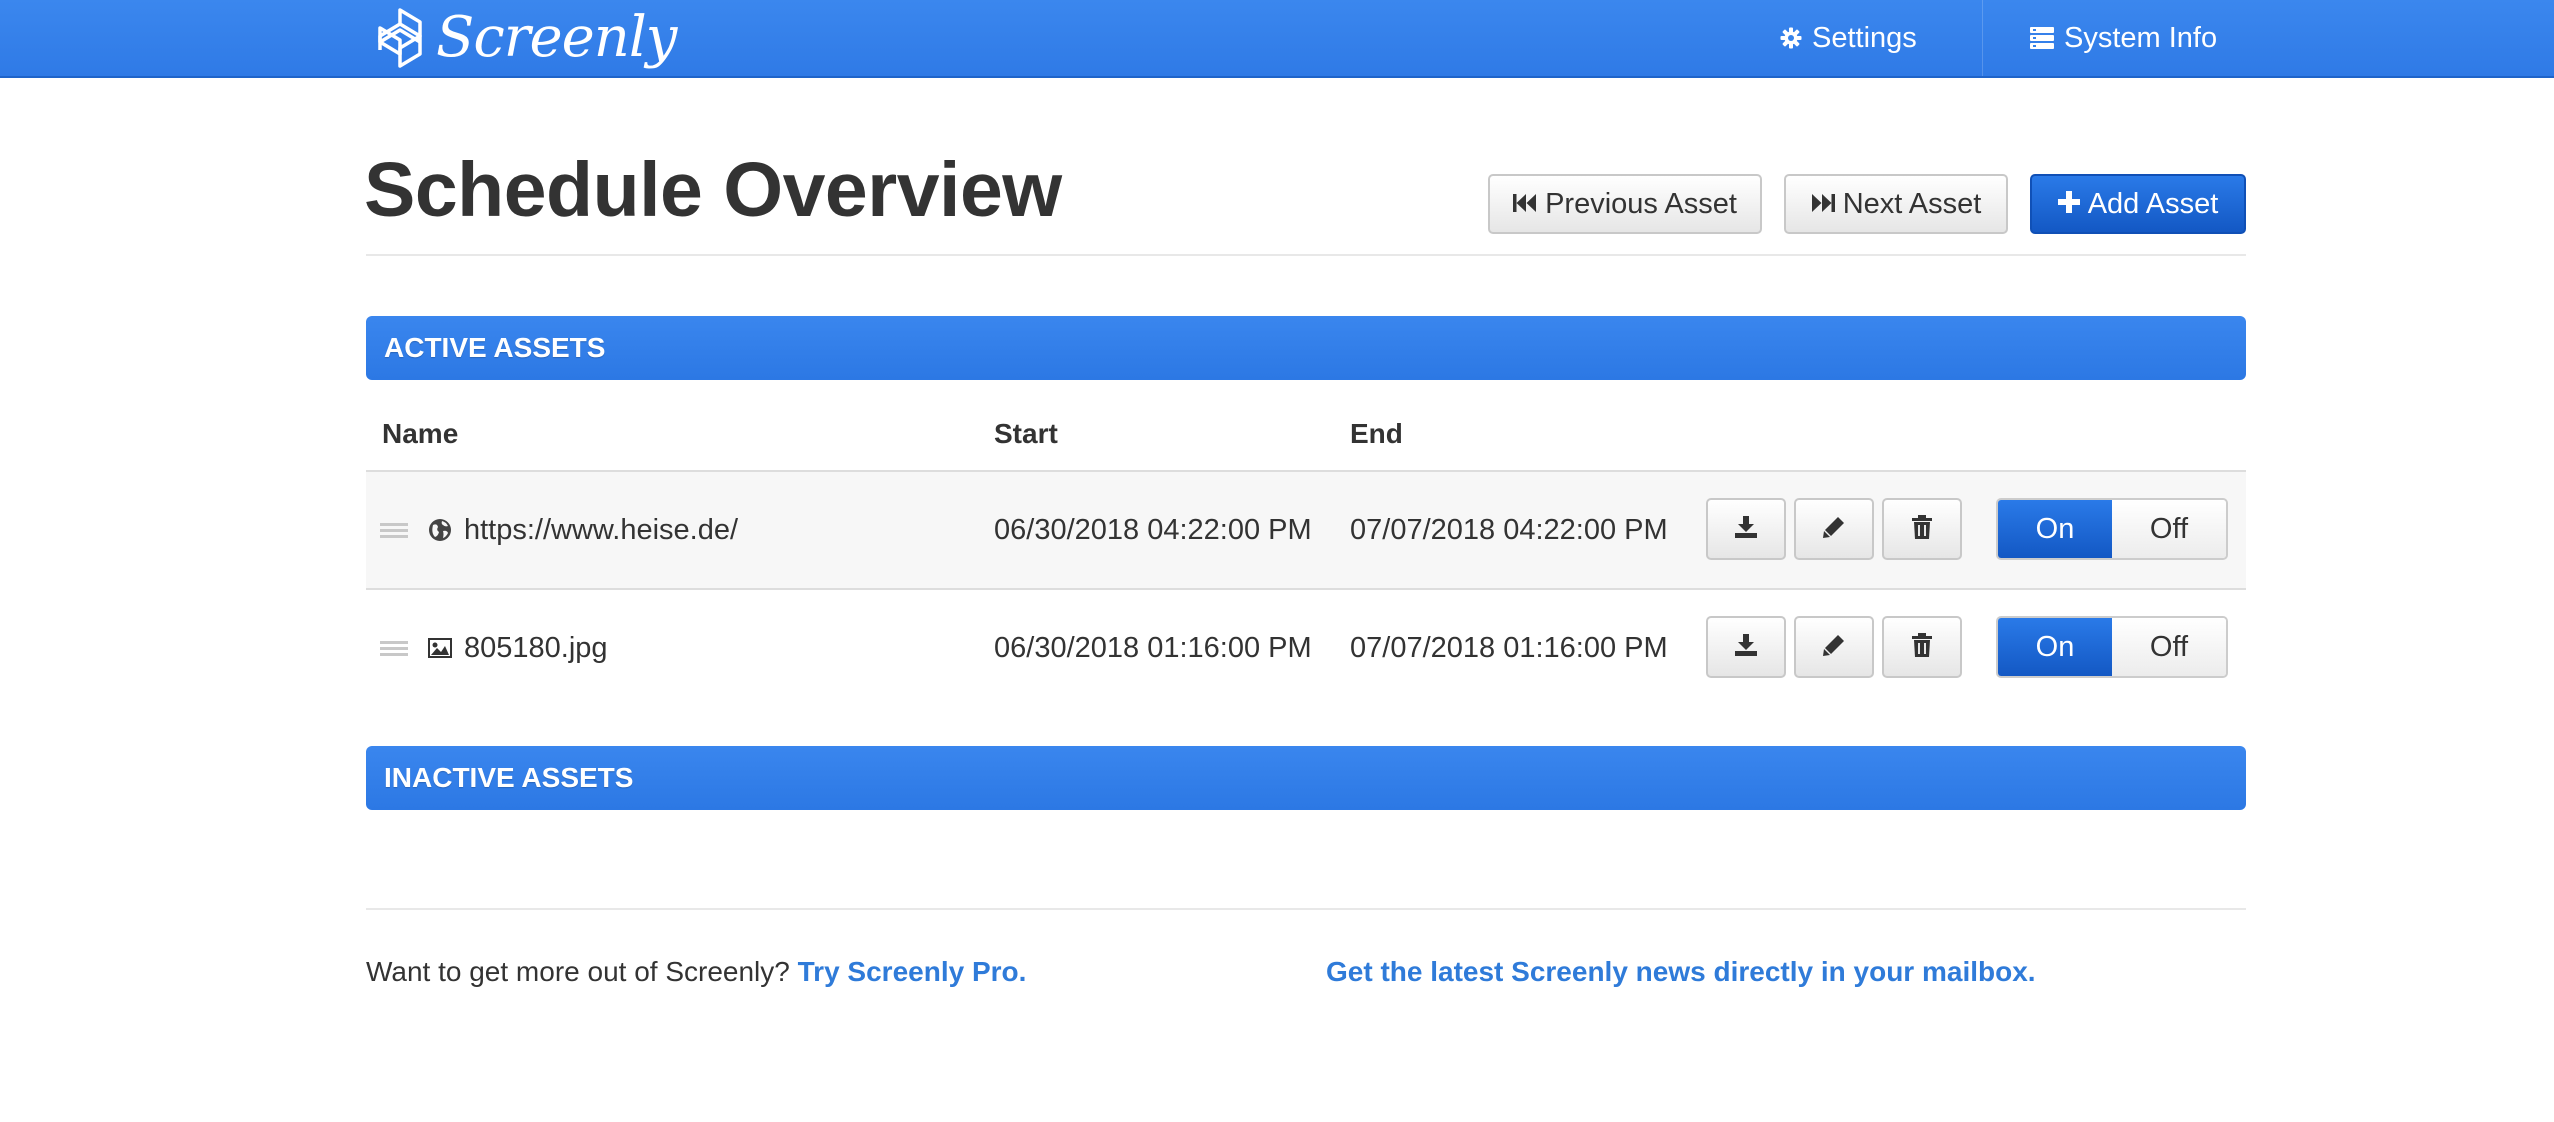 This screenshot has width=2554, height=1122. What do you see at coordinates (1277, 39) in the screenshot?
I see `top-navbar: Screenly Settings System Info` at bounding box center [1277, 39].